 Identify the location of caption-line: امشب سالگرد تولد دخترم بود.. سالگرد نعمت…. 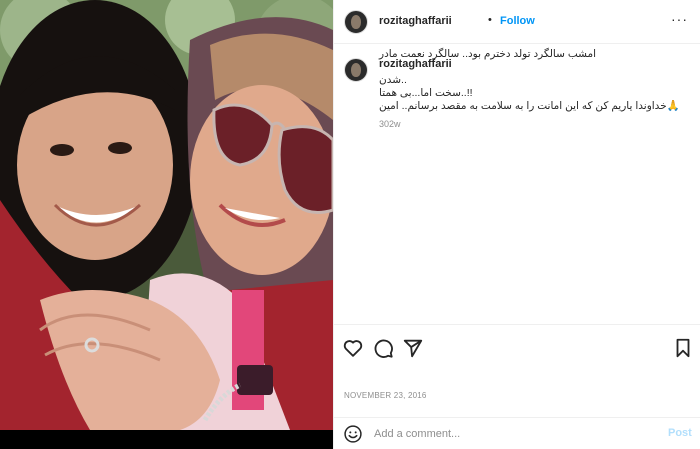
(488, 54).